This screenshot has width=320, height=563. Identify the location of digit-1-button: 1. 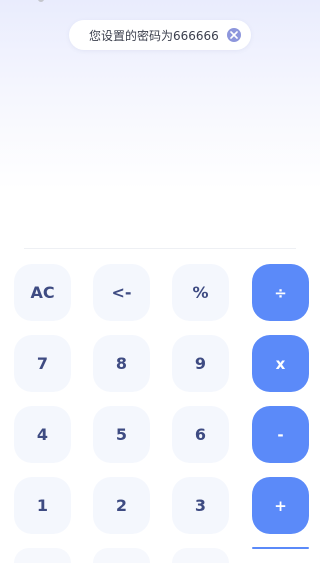
(42, 505).